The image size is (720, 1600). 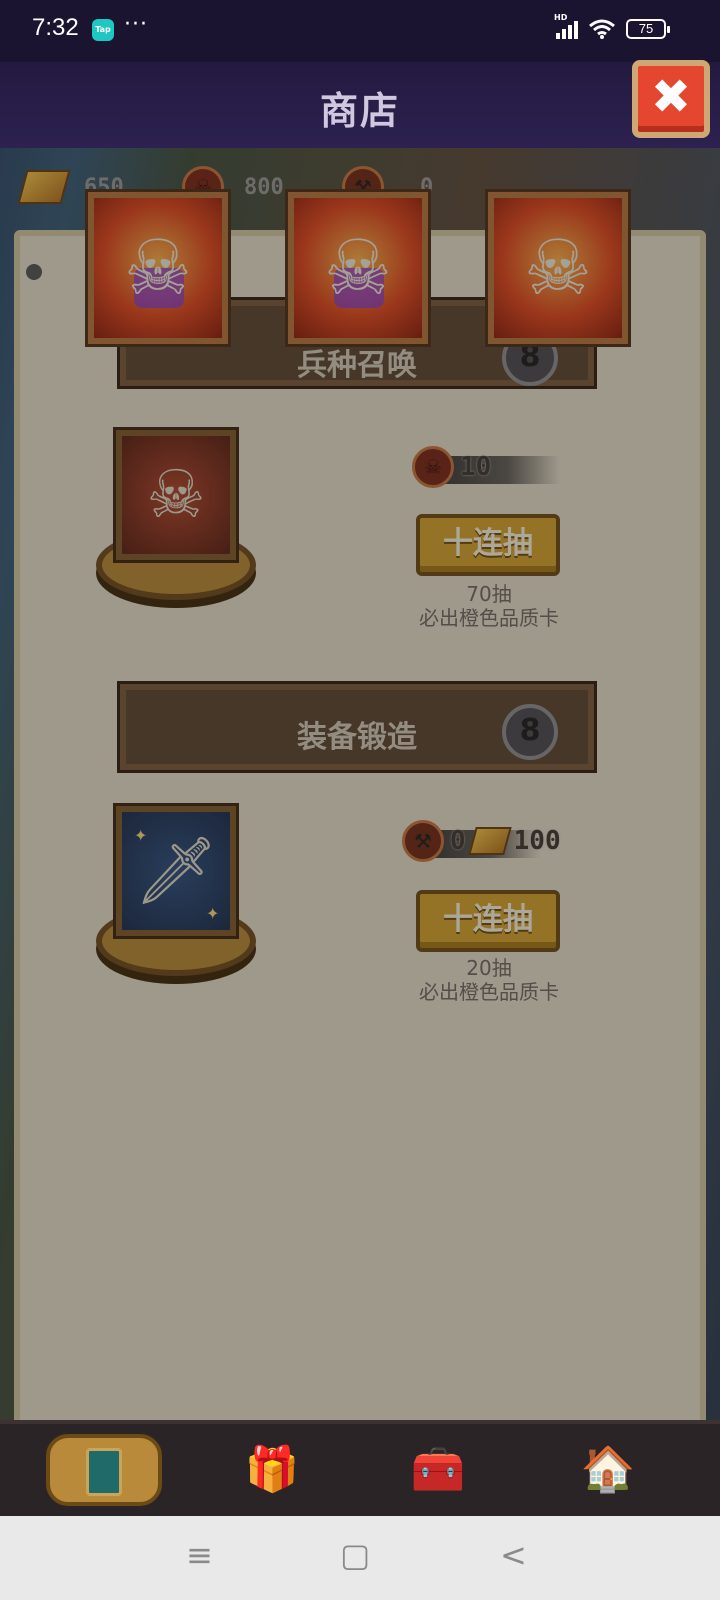 I want to click on banner-equipment-forge: 装备锻造 8, so click(x=357, y=727).